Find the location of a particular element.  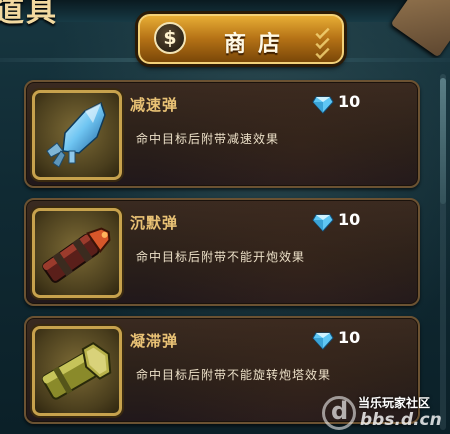

watermark-text: 当乐玩家社区 is located at coordinates (394, 403).